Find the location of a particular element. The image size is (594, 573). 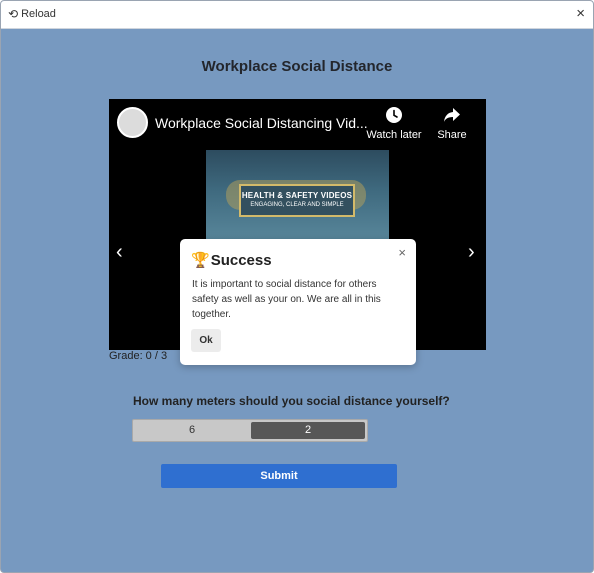

submit-button: Submit is located at coordinates (279, 476).